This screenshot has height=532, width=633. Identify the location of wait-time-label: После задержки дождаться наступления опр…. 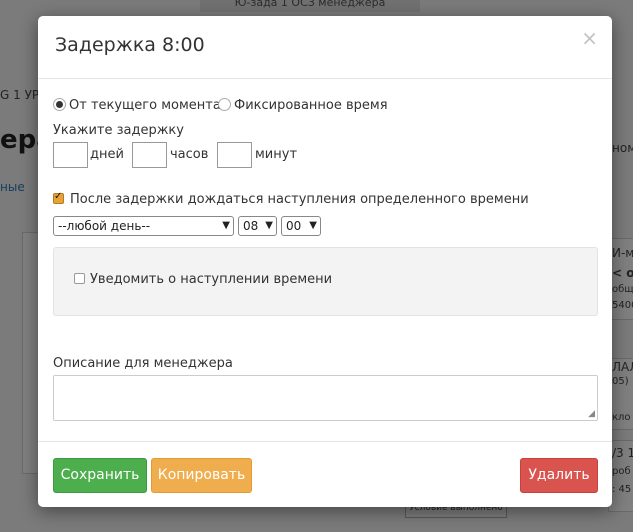
(299, 199).